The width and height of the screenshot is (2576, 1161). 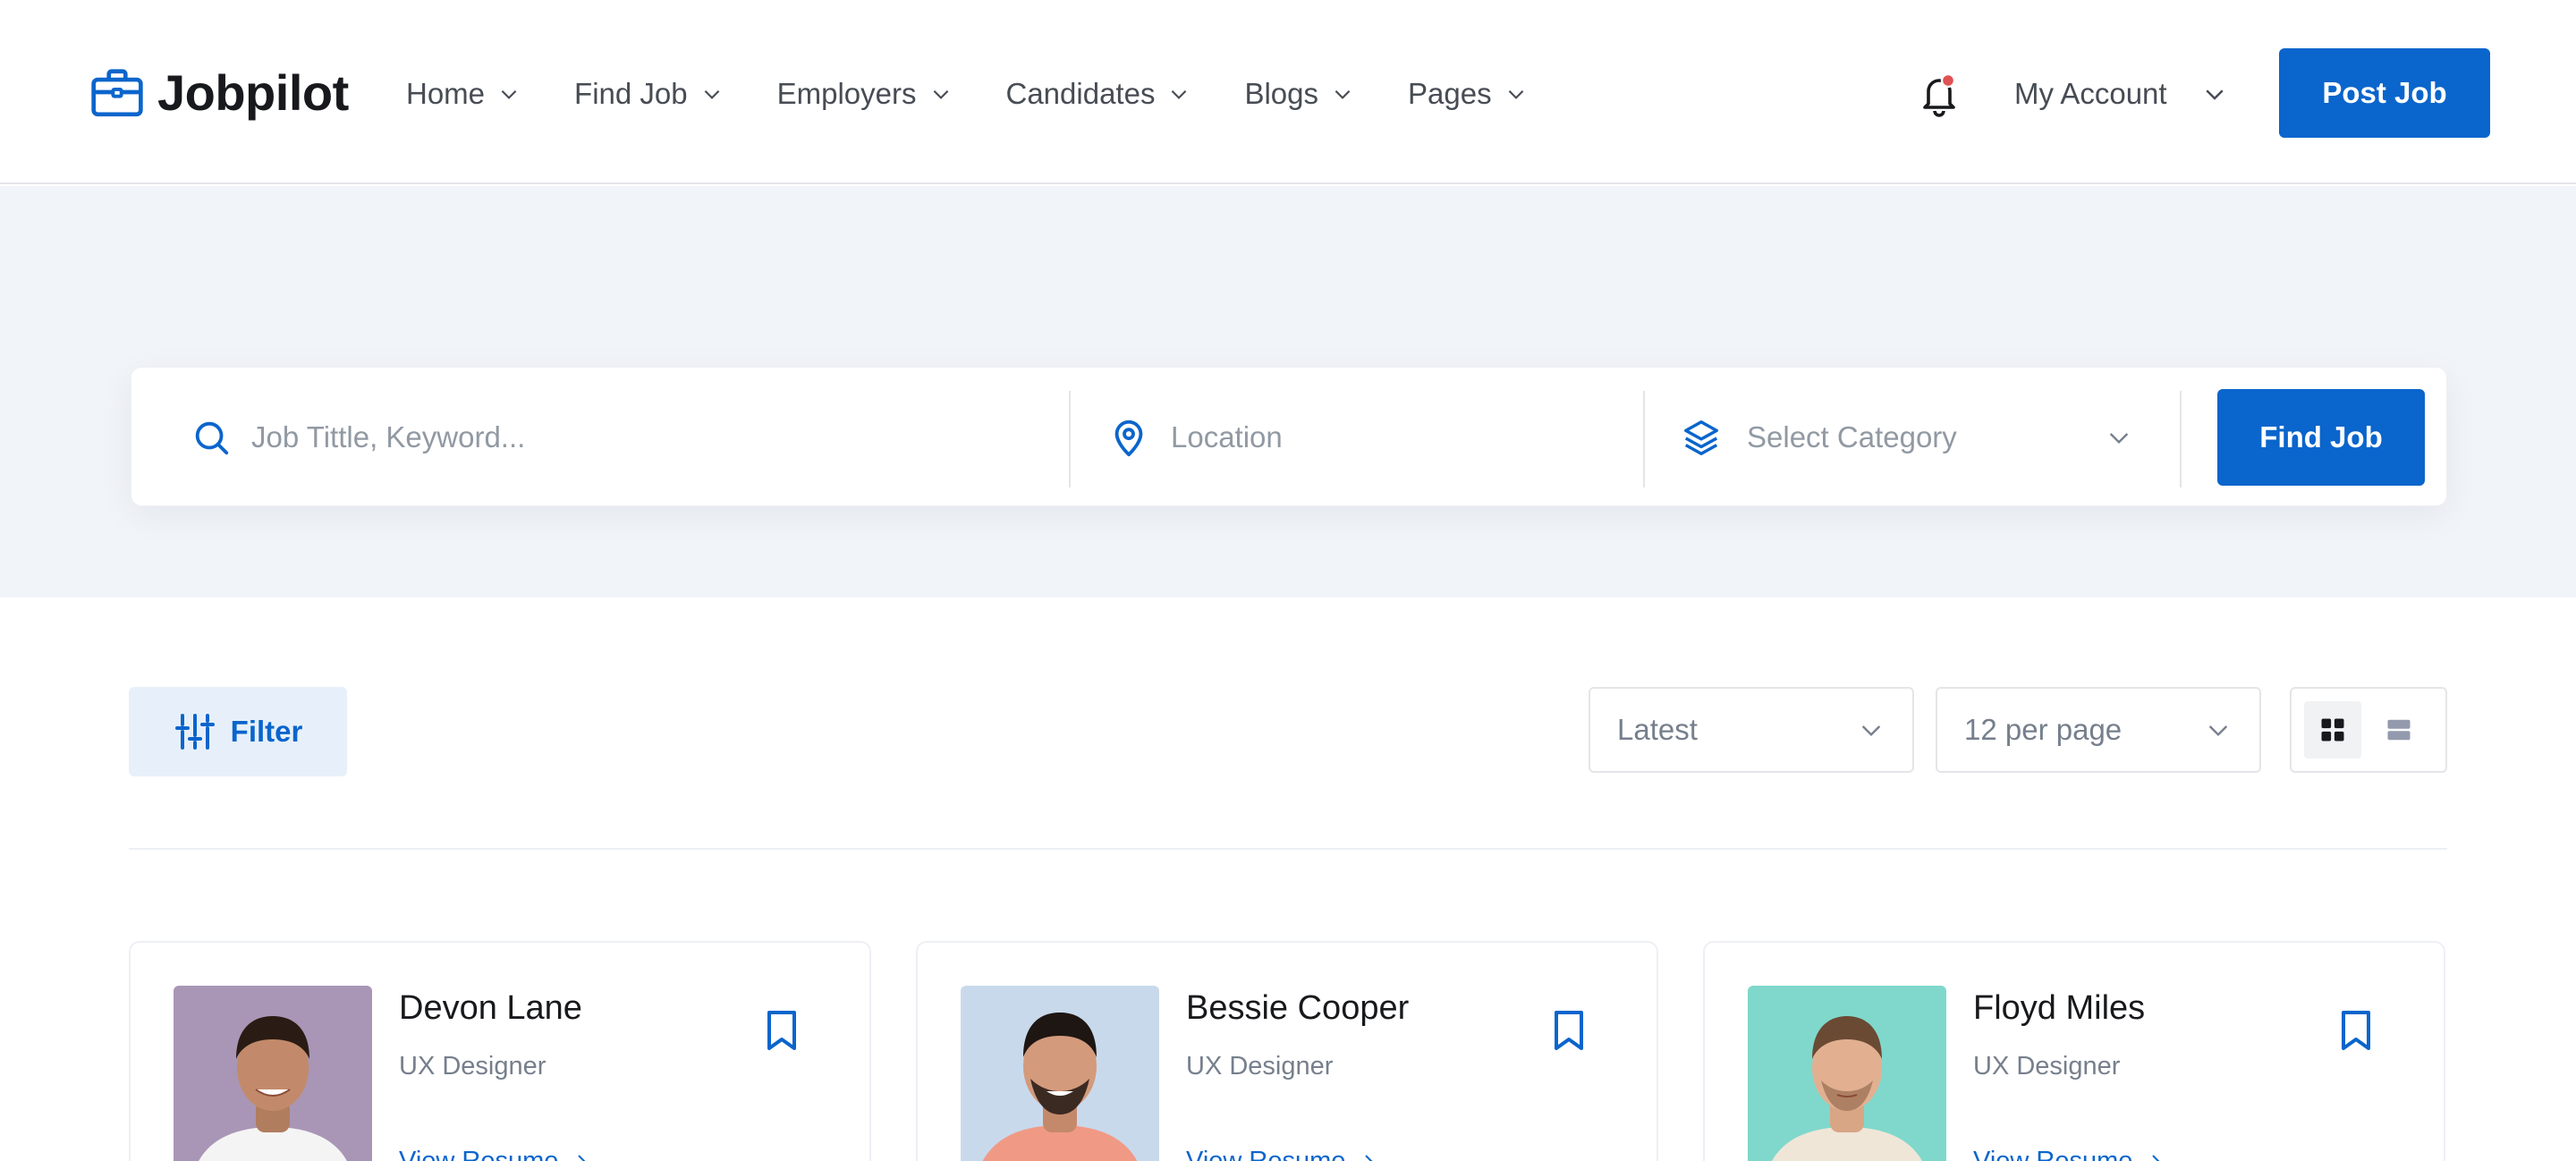 I want to click on per-page-value: 12 per page, so click(x=2043, y=730).